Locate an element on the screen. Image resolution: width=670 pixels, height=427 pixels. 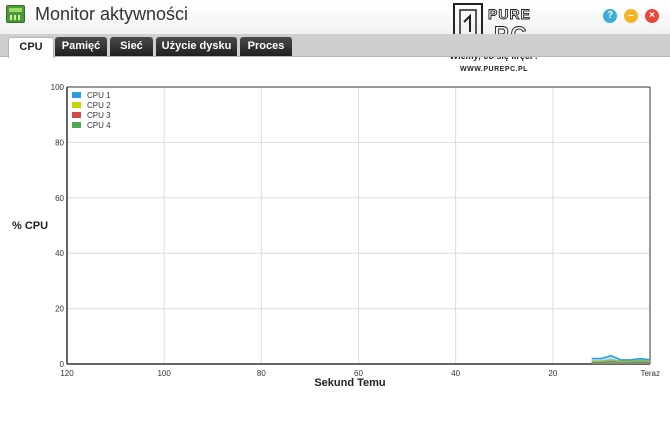
y-tick-label: 60 is located at coordinates (59, 198).